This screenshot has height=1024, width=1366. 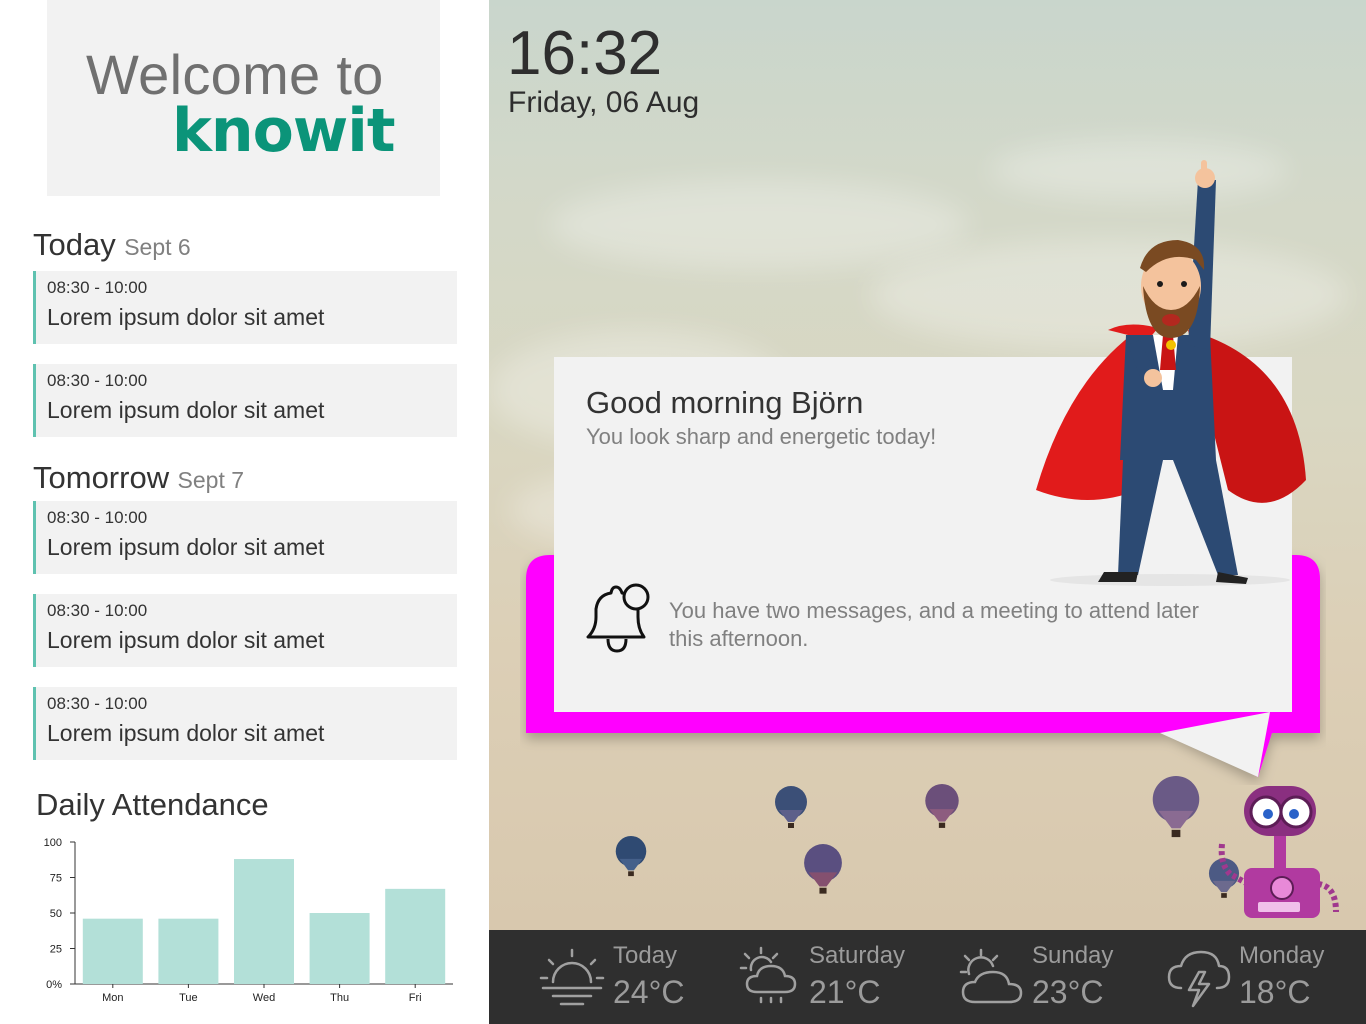 What do you see at coordinates (211, 480) in the screenshot?
I see `day-date: Sept 7` at bounding box center [211, 480].